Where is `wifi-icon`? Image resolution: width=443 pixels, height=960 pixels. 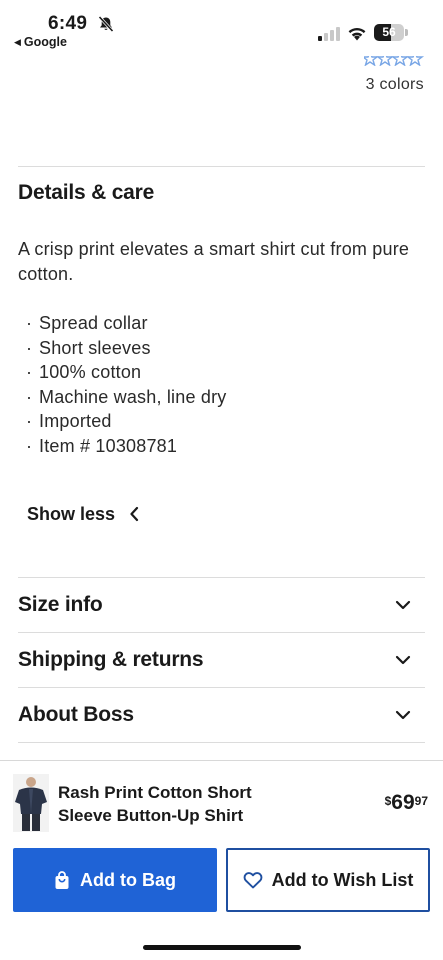 wifi-icon is located at coordinates (357, 34).